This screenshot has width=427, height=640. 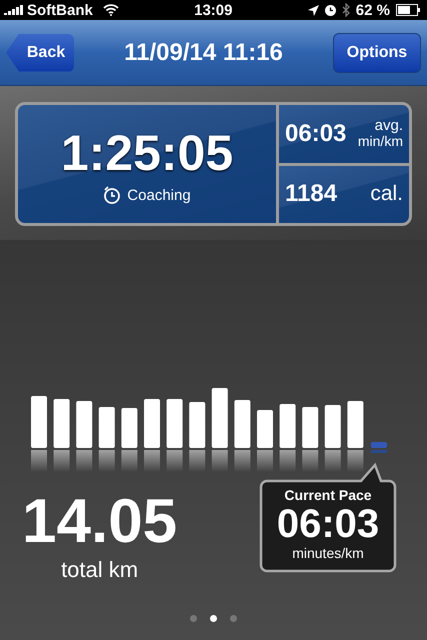 I want to click on location-arrow-icon, so click(x=313, y=10).